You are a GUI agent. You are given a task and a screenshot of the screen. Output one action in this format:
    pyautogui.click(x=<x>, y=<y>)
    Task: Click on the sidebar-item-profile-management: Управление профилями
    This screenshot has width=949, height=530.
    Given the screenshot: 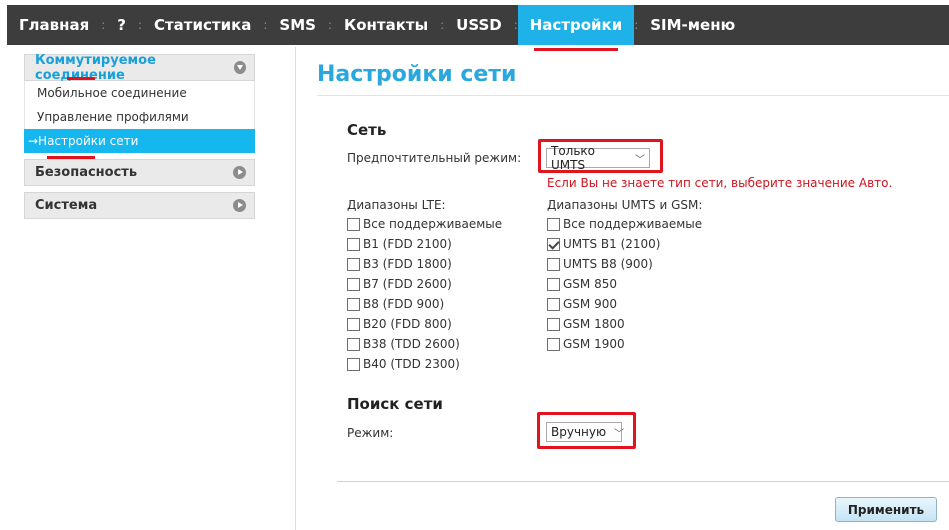 What is the action you would take?
    pyautogui.click(x=139, y=117)
    